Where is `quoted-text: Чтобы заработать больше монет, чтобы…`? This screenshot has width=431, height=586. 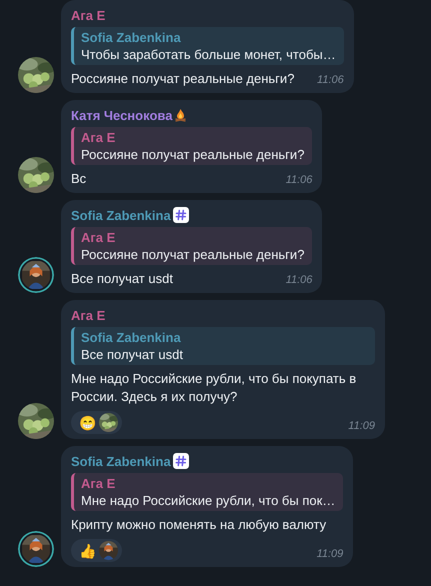 quoted-text: Чтобы заработать больше монет, чтобы… is located at coordinates (208, 54).